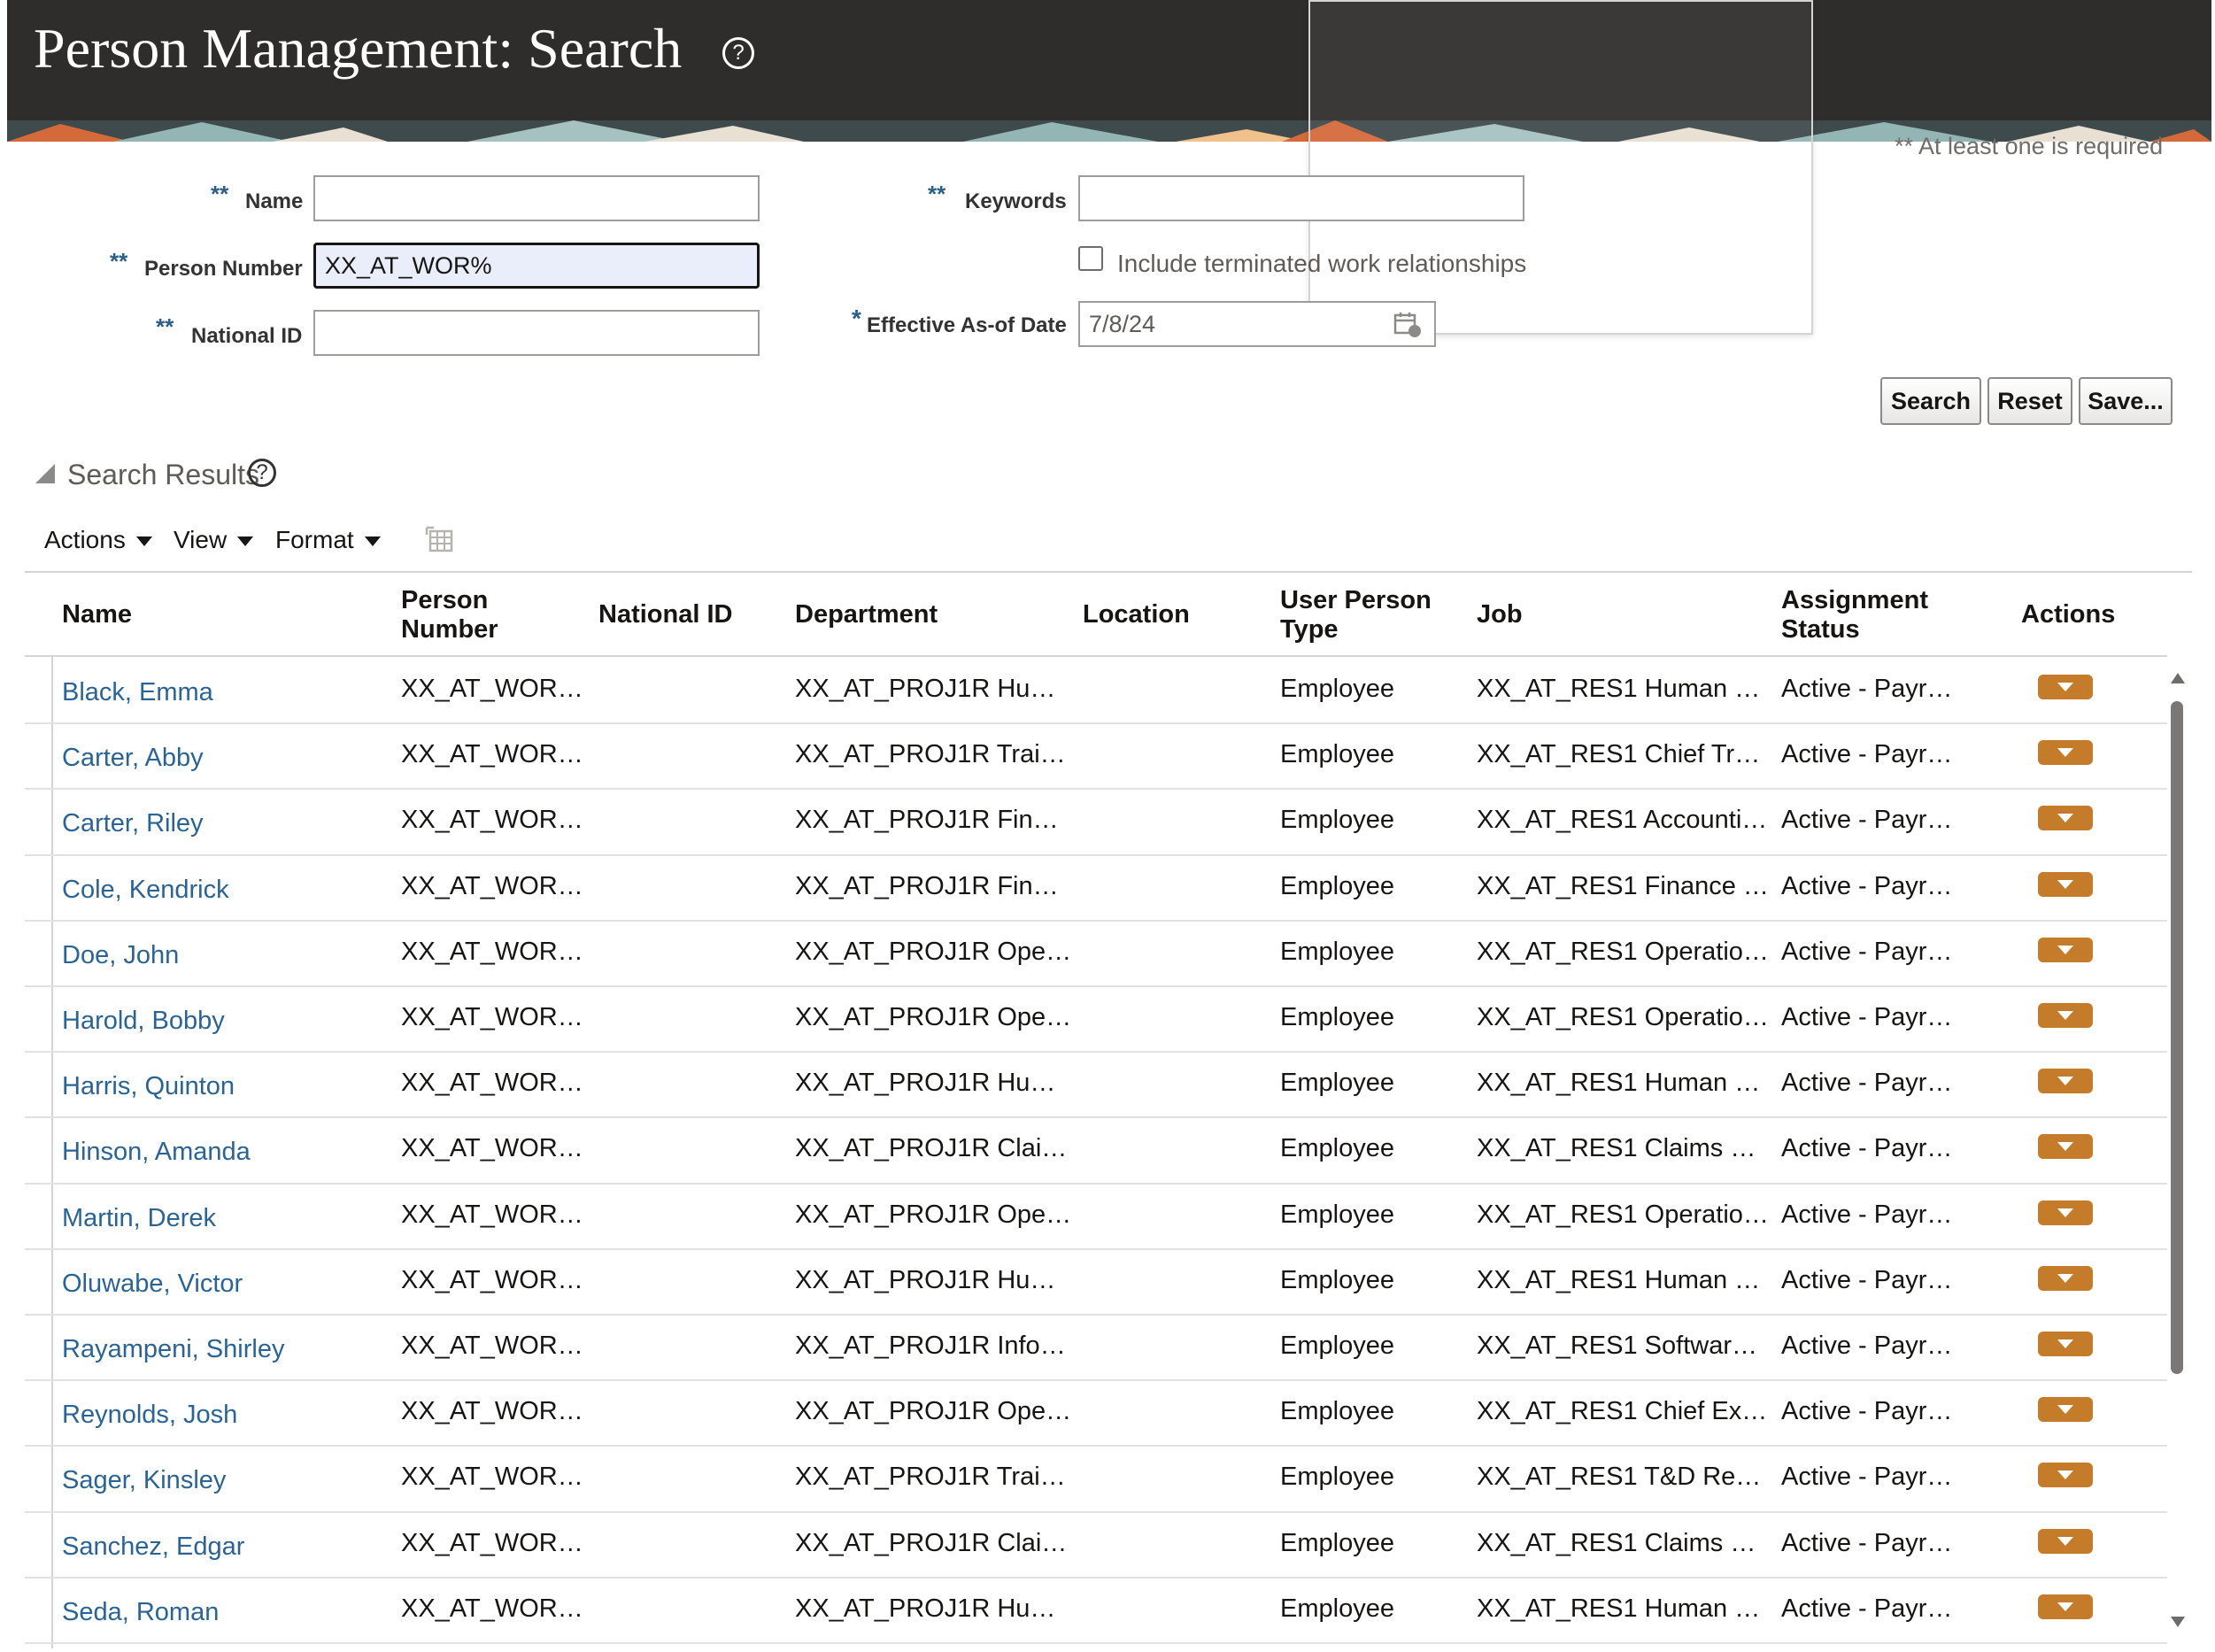 The image size is (2215, 1652). What do you see at coordinates (463, 615) in the screenshot?
I see `col-header-person-number: Person Number` at bounding box center [463, 615].